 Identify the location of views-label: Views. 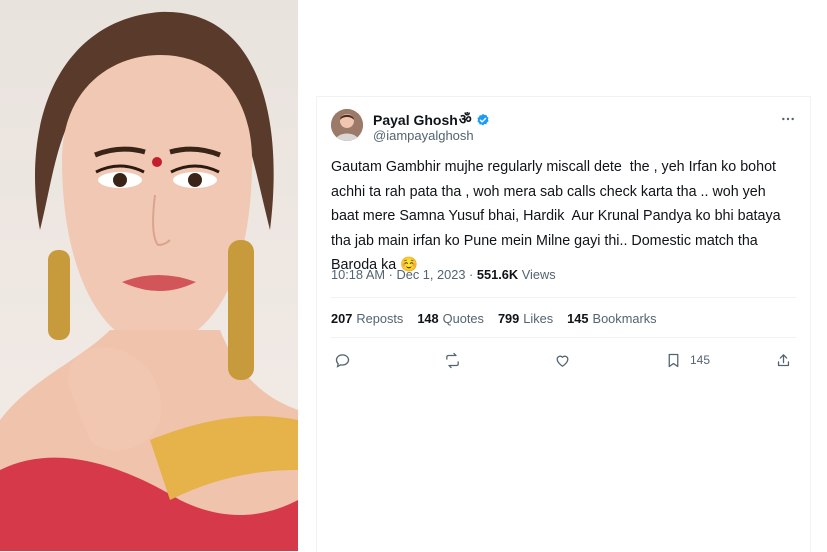
(538, 274).